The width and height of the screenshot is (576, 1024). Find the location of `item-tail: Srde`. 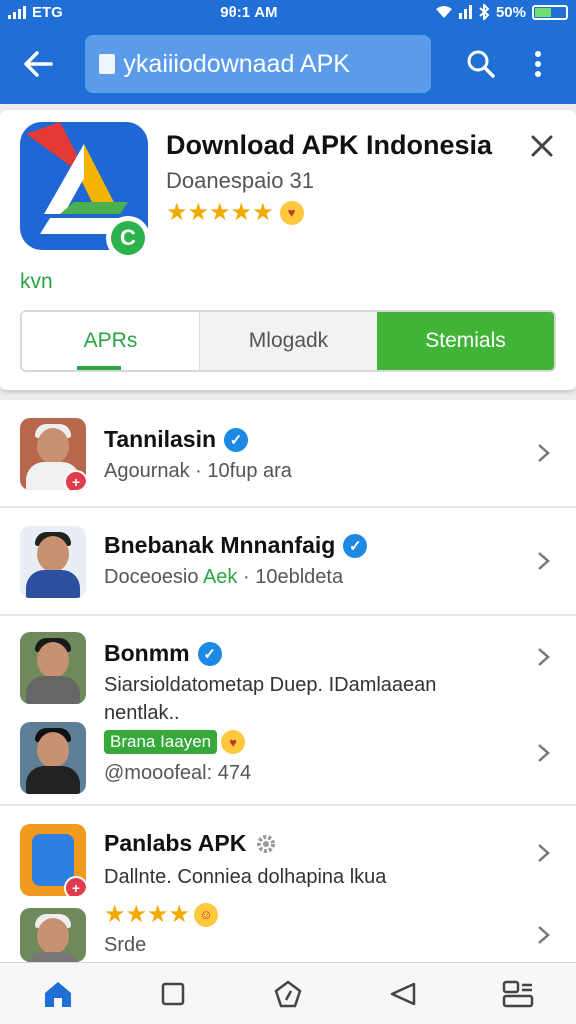

item-tail: Srde is located at coordinates (125, 945).